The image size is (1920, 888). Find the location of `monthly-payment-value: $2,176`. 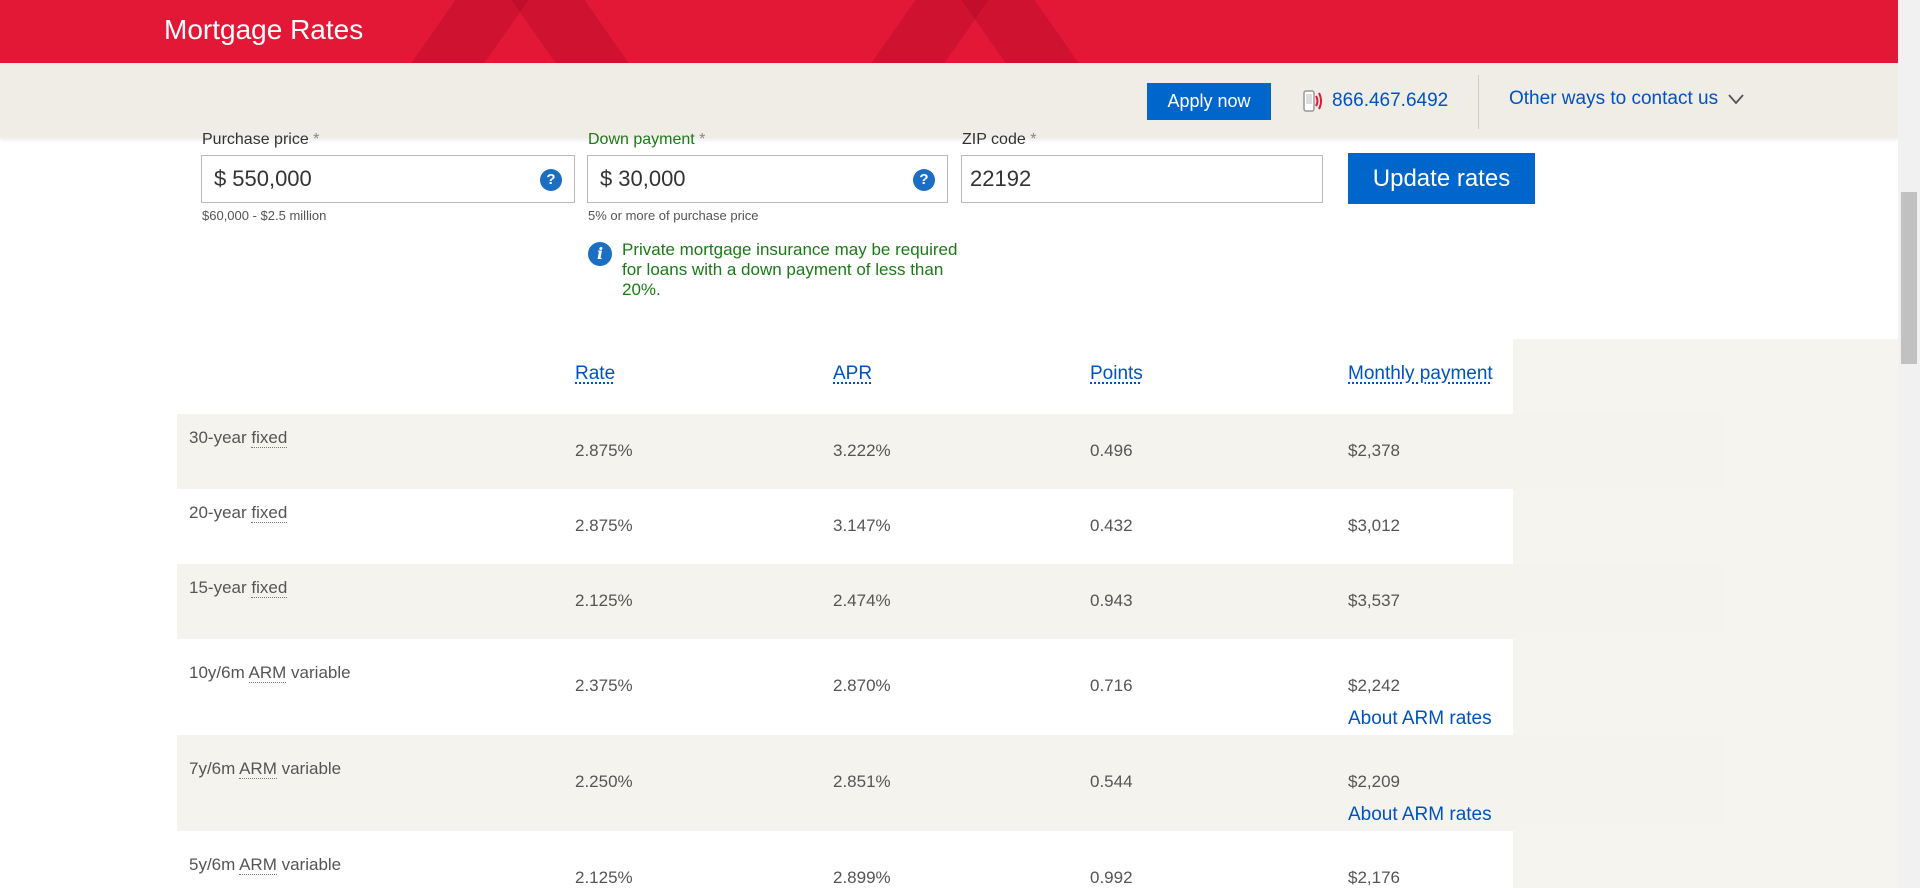

monthly-payment-value: $2,176 is located at coordinates (1374, 877).